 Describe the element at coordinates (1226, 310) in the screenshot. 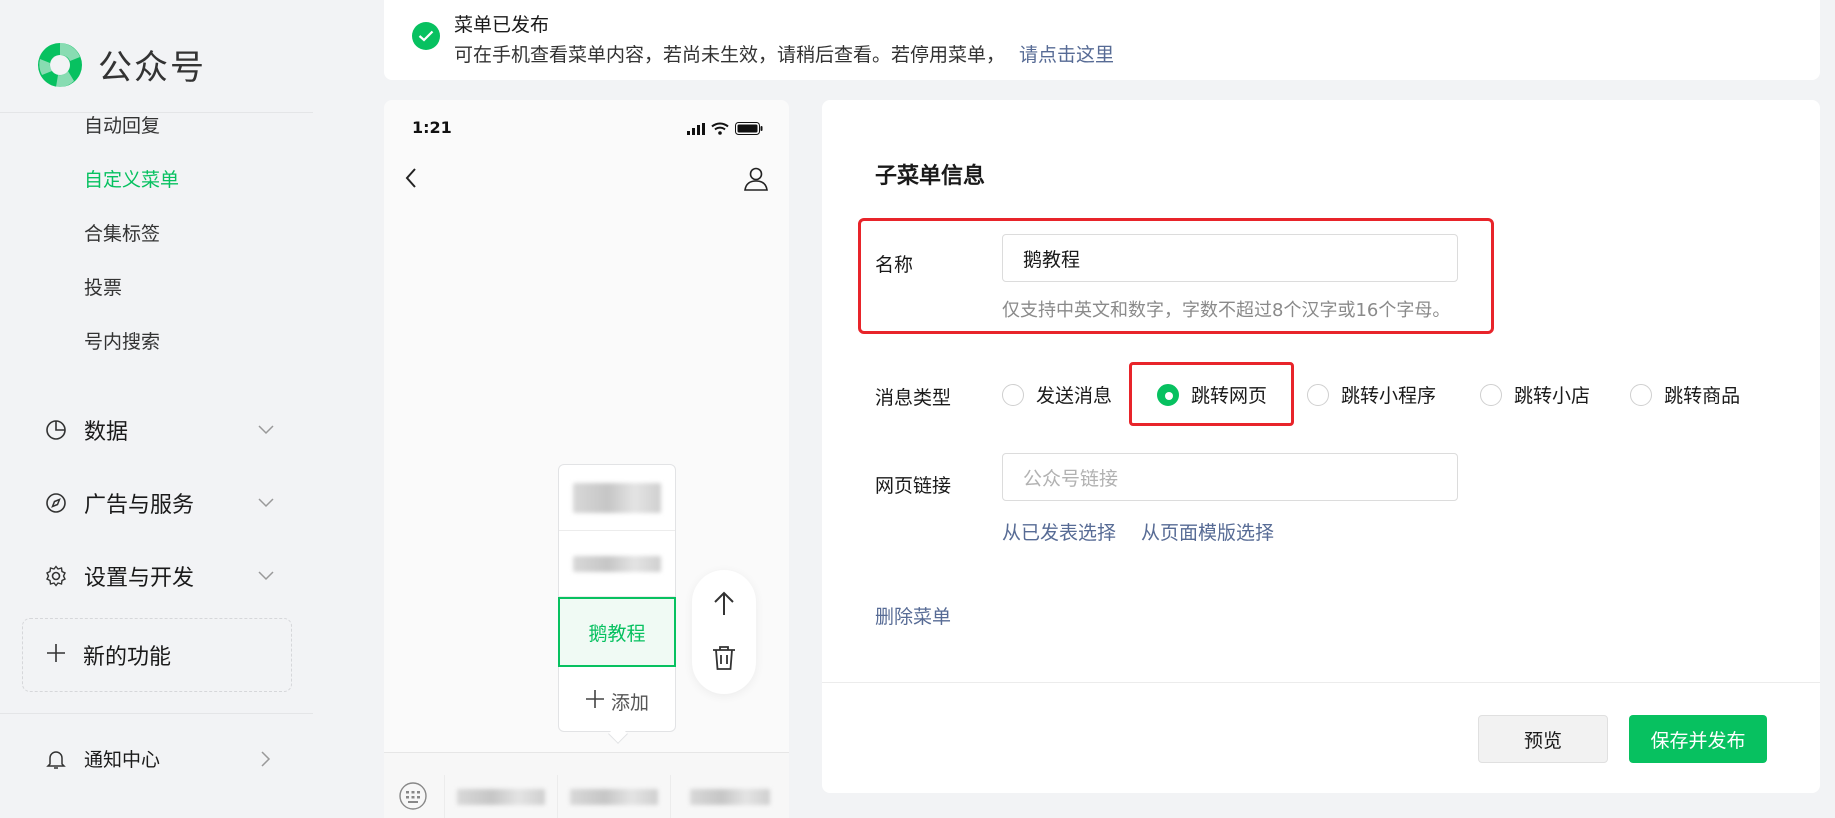

I see `name-hint: 仅支持中英文和数字，字数不超过8个汉字或16个字母。` at that location.